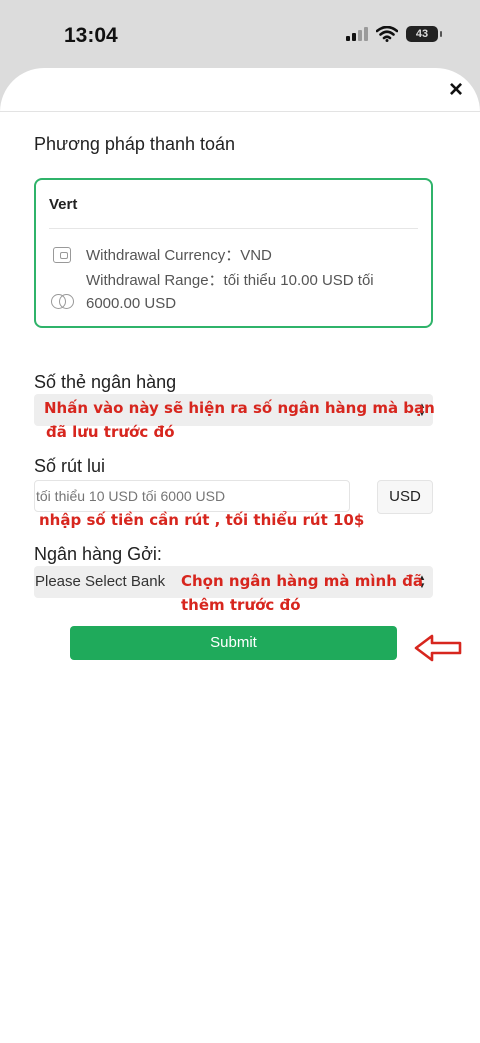 The image size is (480, 1043). I want to click on currency-button: USD, so click(405, 497).